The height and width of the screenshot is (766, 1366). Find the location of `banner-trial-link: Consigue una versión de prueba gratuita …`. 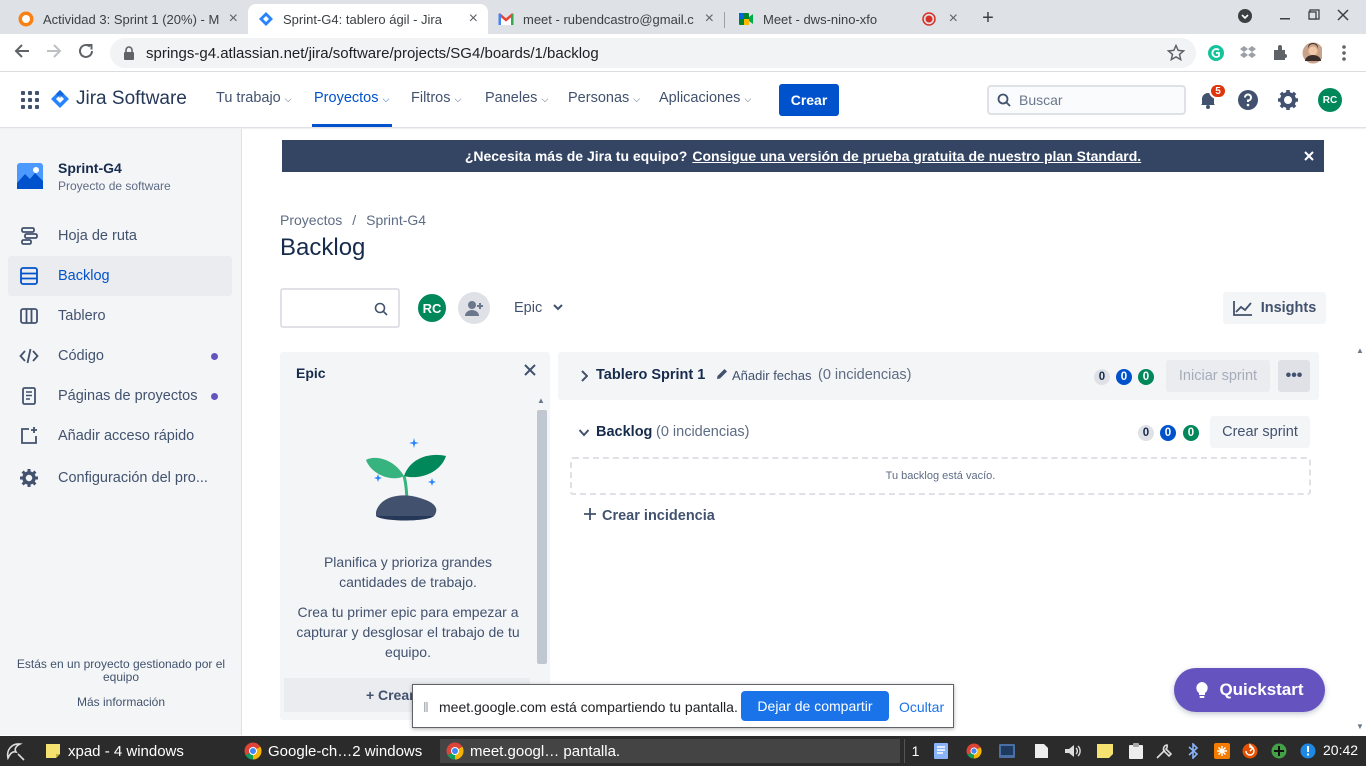

banner-trial-link: Consigue una versión de prueba gratuita … is located at coordinates (916, 156).